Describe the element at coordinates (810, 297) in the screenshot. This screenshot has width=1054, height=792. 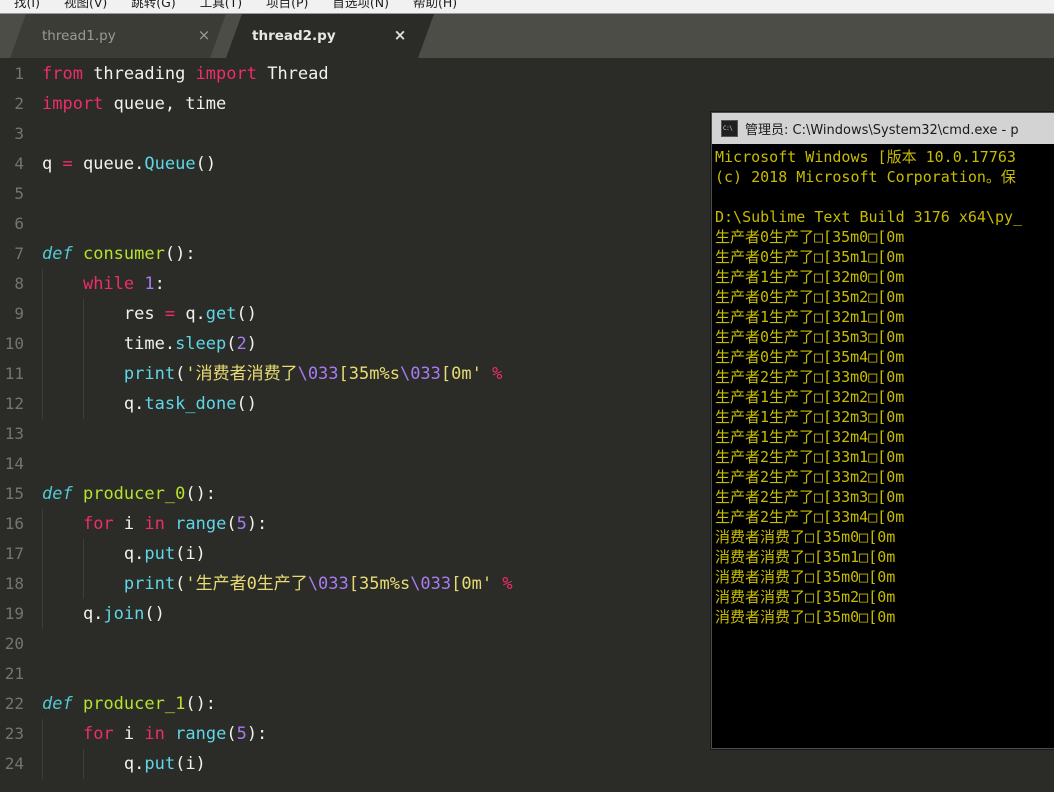
I see `console-line: 生产者0生产了□[35m2□[0m` at that location.